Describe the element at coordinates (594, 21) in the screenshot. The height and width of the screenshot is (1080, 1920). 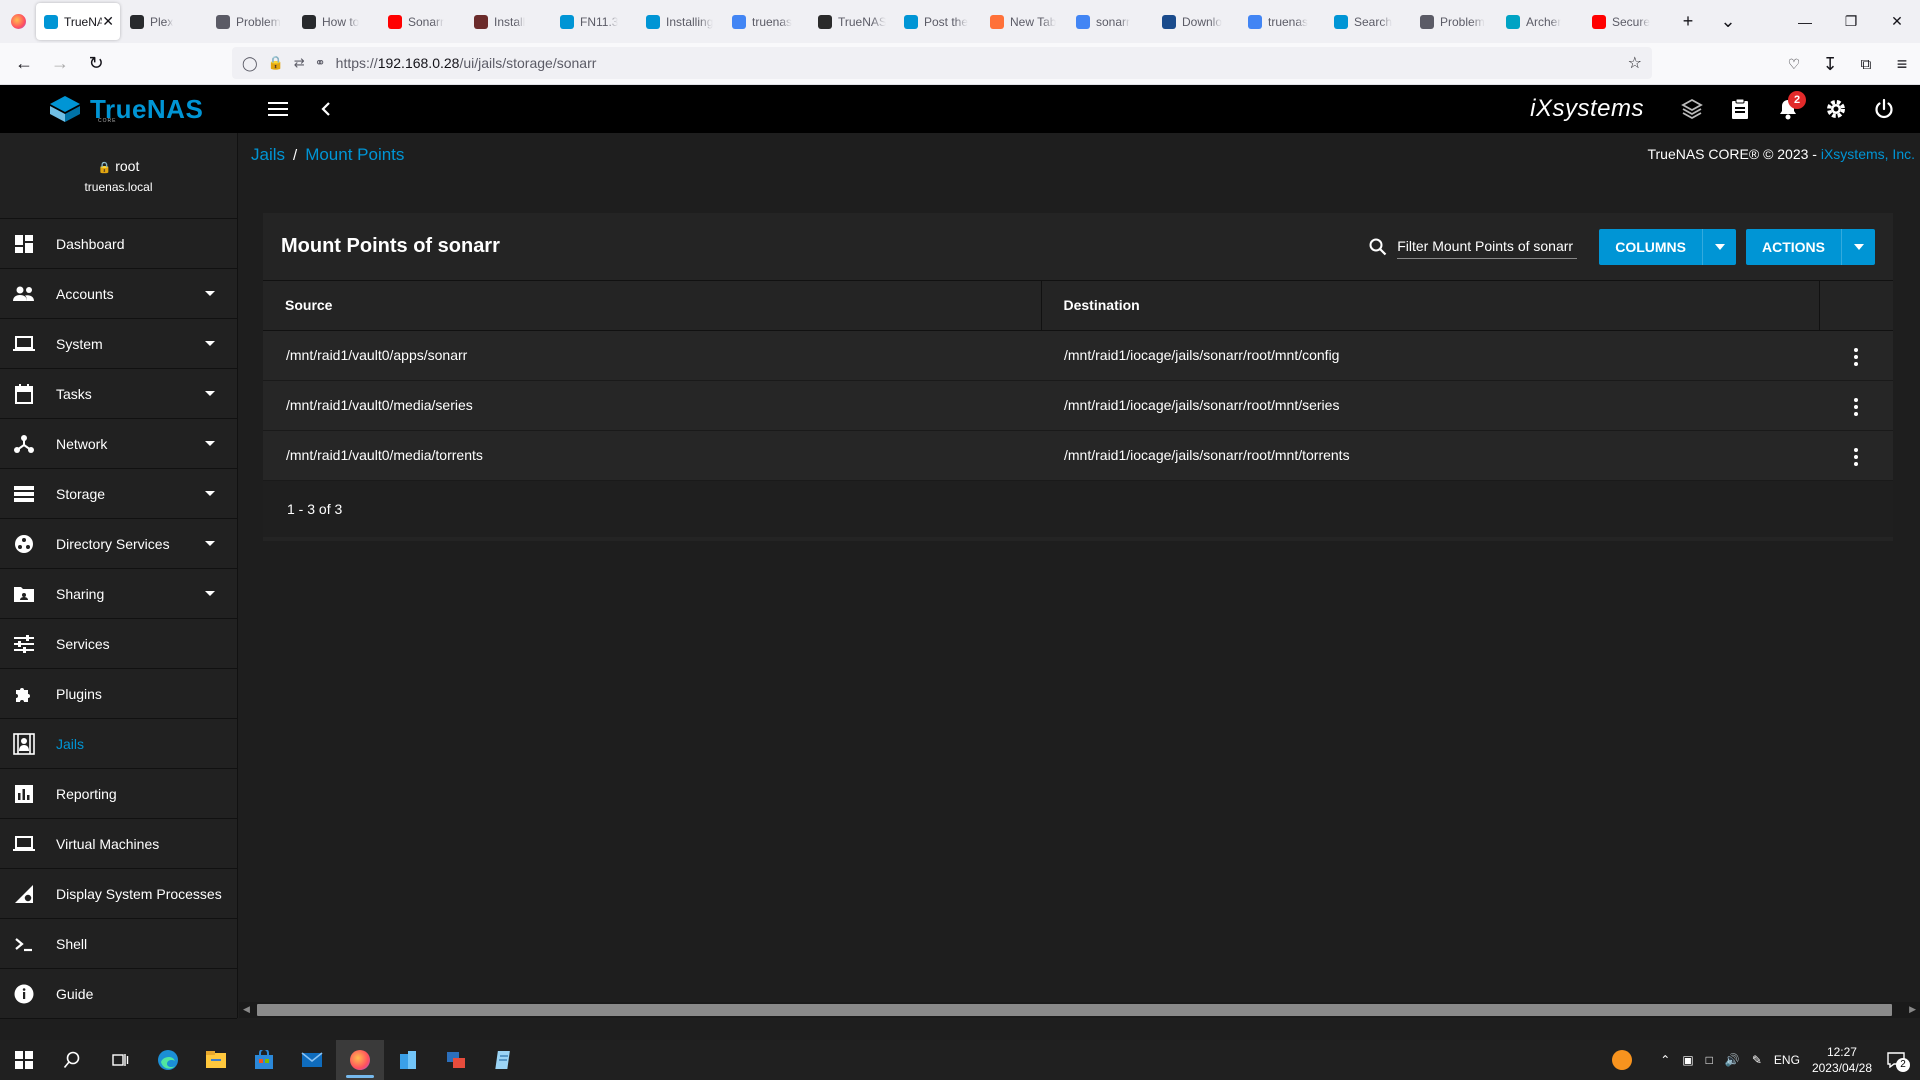
I see `browser-tab: FN11.3` at that location.